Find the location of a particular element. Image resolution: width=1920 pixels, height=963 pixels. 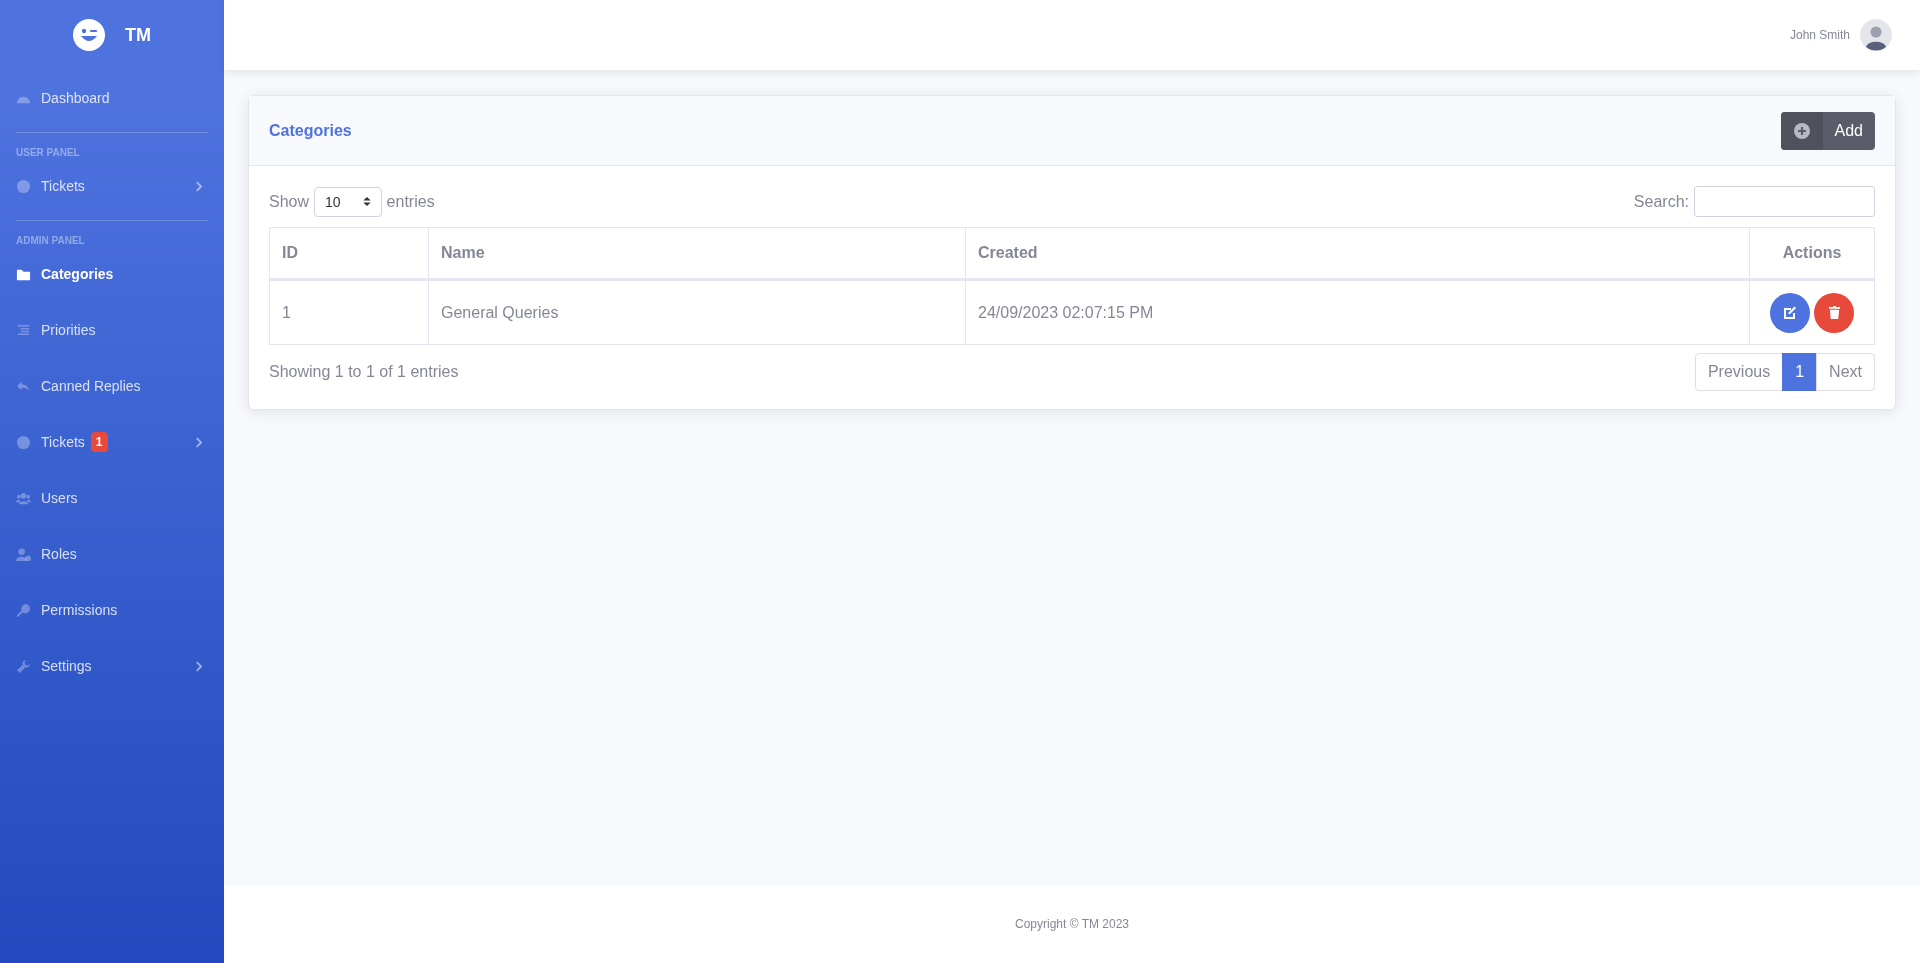

copyright-text: Copyright © TM 2023 is located at coordinates (1072, 924).